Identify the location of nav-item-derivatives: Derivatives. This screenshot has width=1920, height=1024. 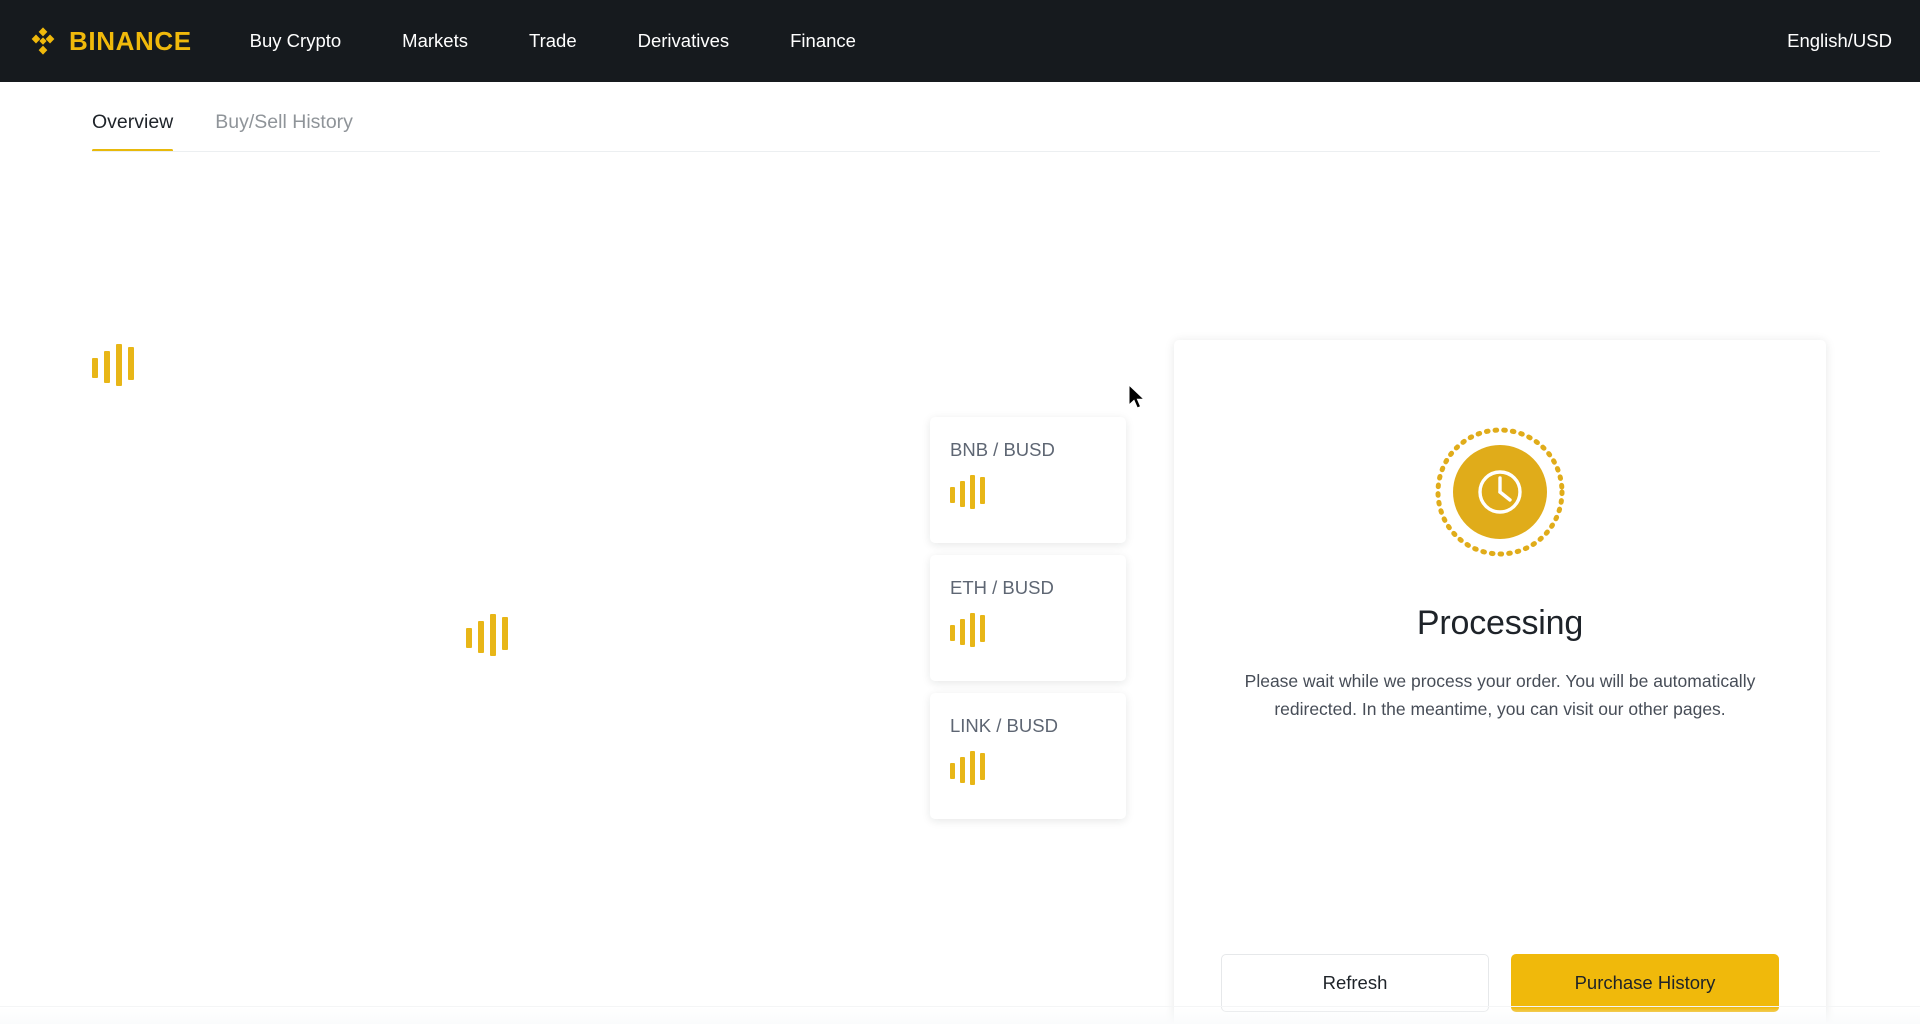
(684, 41).